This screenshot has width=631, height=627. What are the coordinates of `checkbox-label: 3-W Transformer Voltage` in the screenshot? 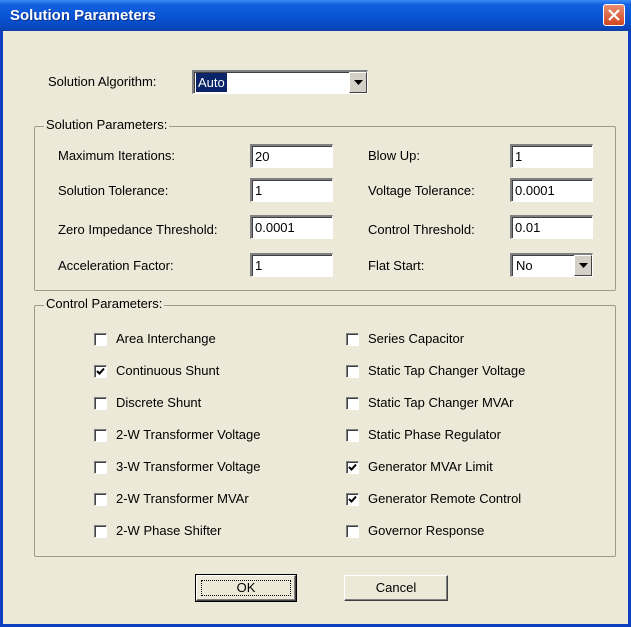 It's located at (188, 466).